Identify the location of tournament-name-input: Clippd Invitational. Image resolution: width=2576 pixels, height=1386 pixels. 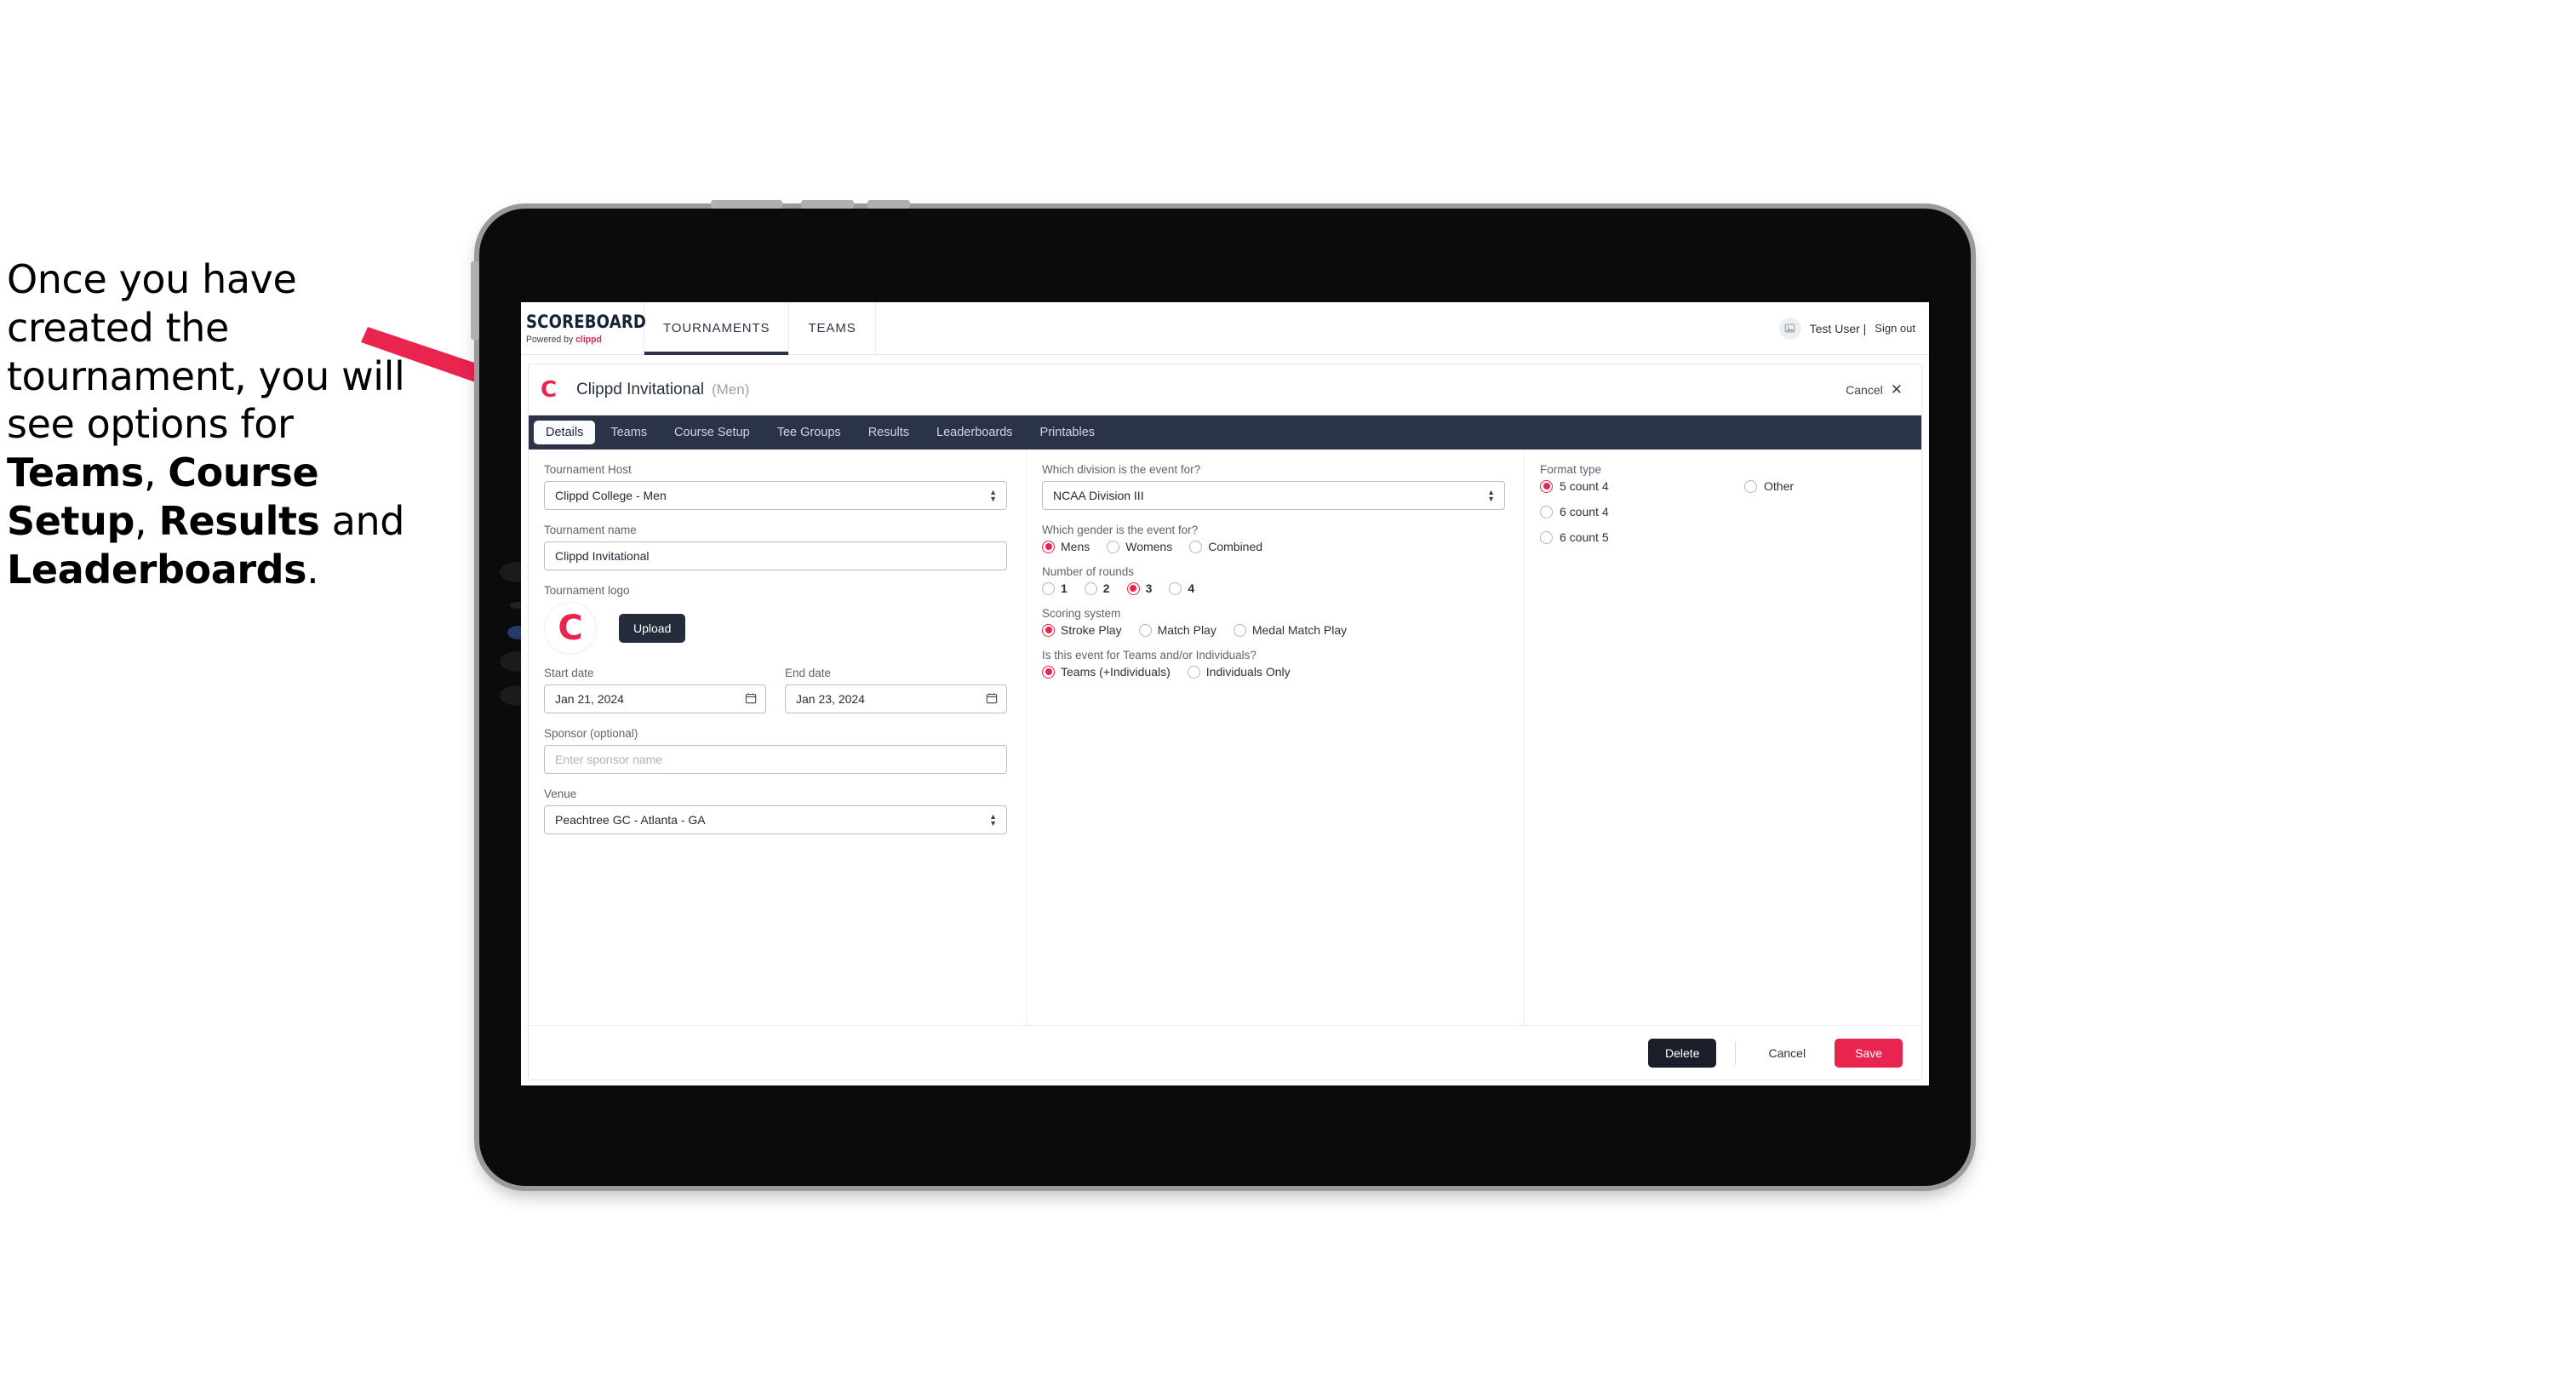
(776, 555).